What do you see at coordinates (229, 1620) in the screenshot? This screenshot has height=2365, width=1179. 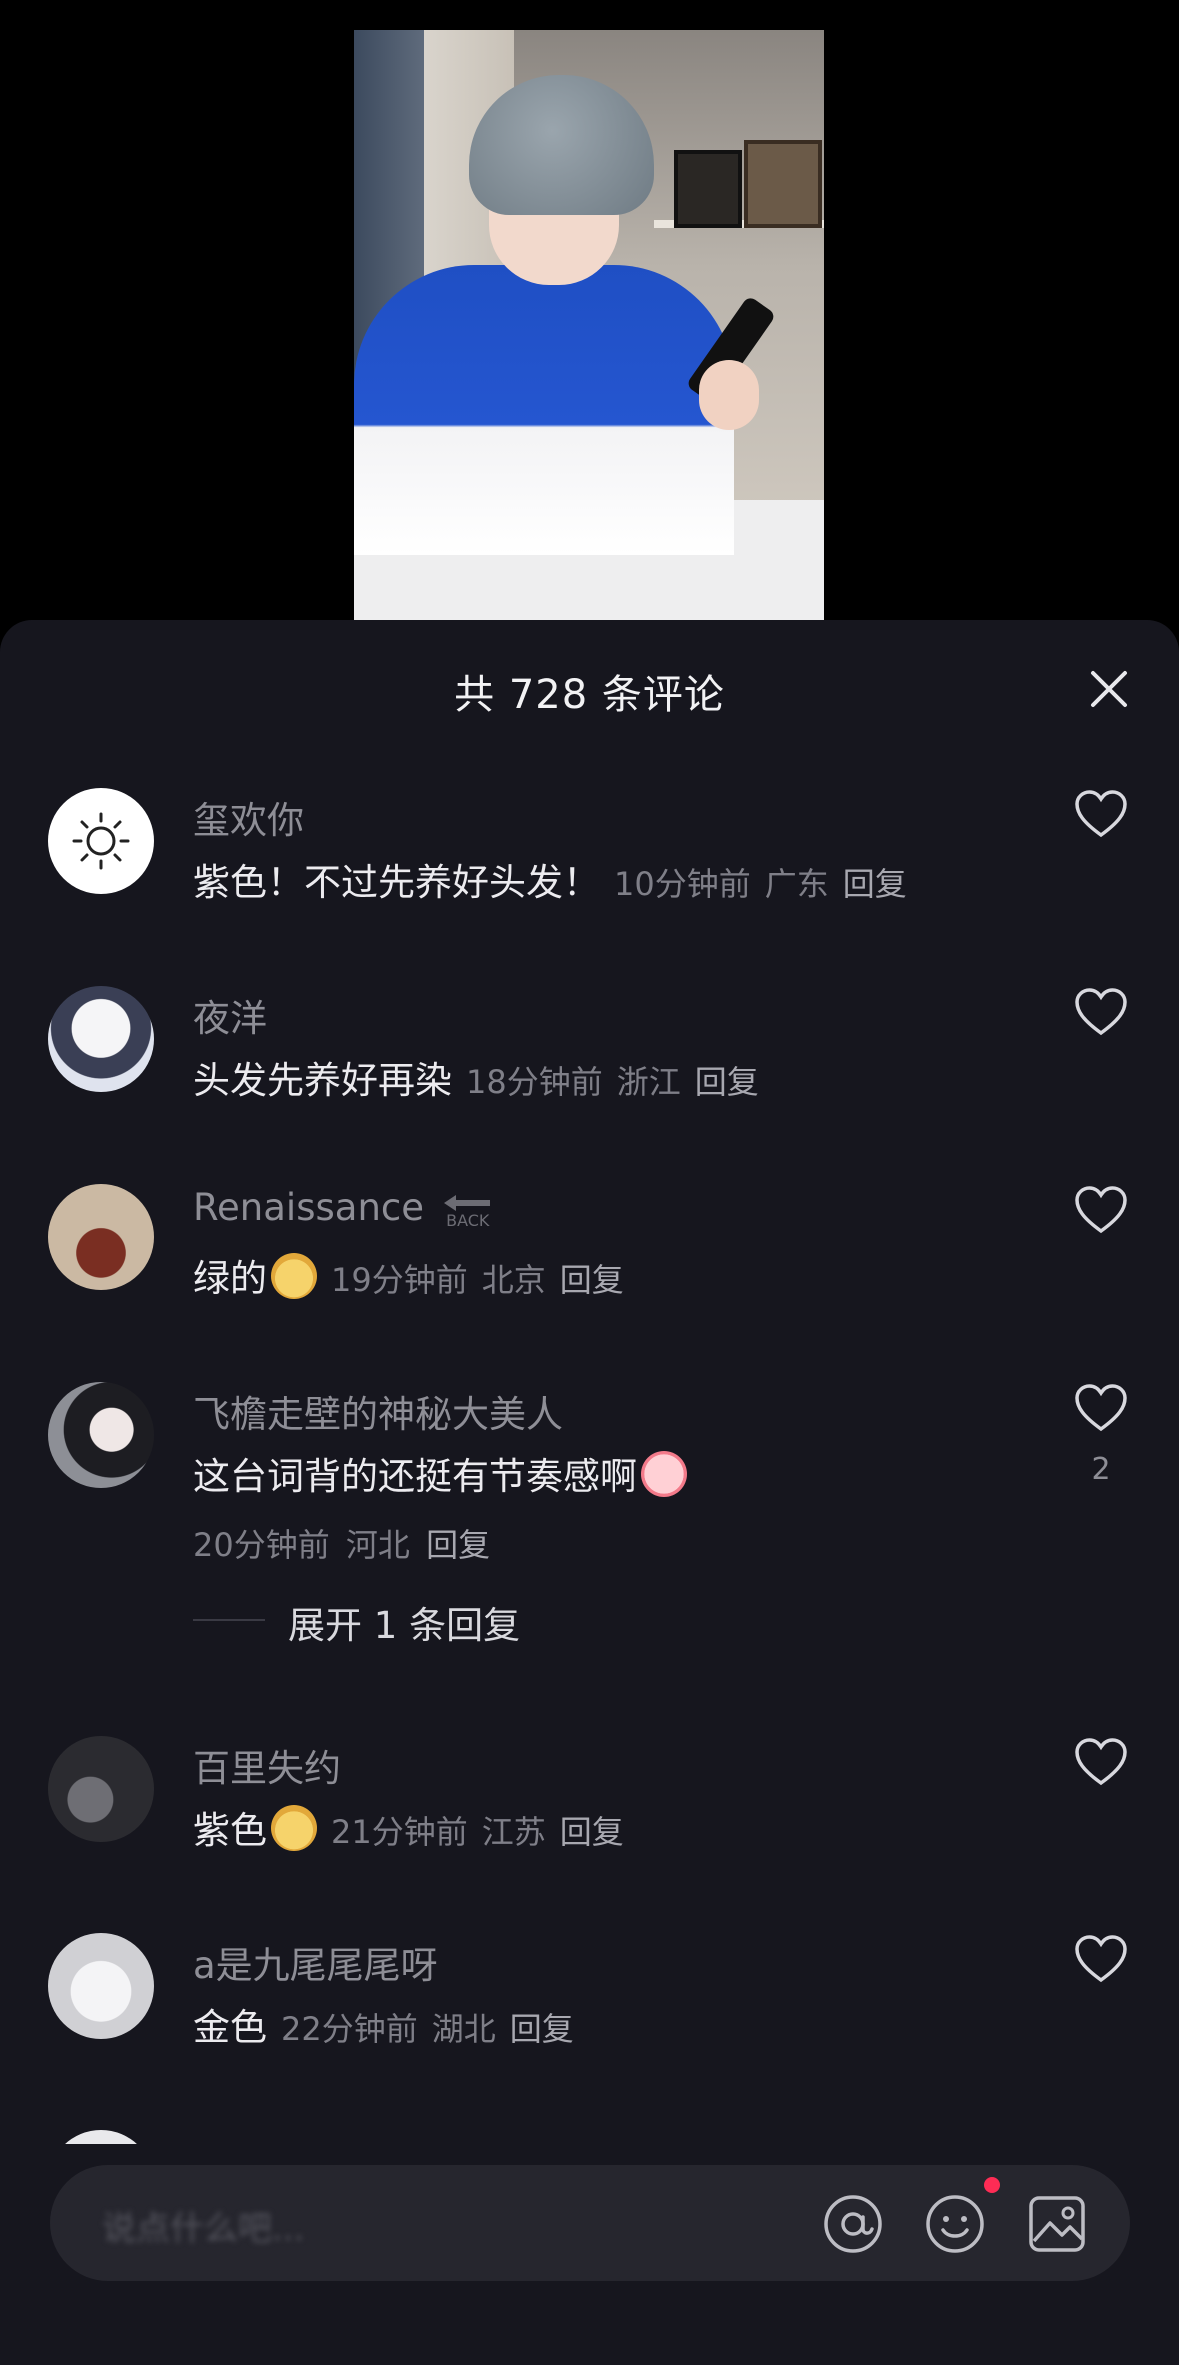 I see `divider` at bounding box center [229, 1620].